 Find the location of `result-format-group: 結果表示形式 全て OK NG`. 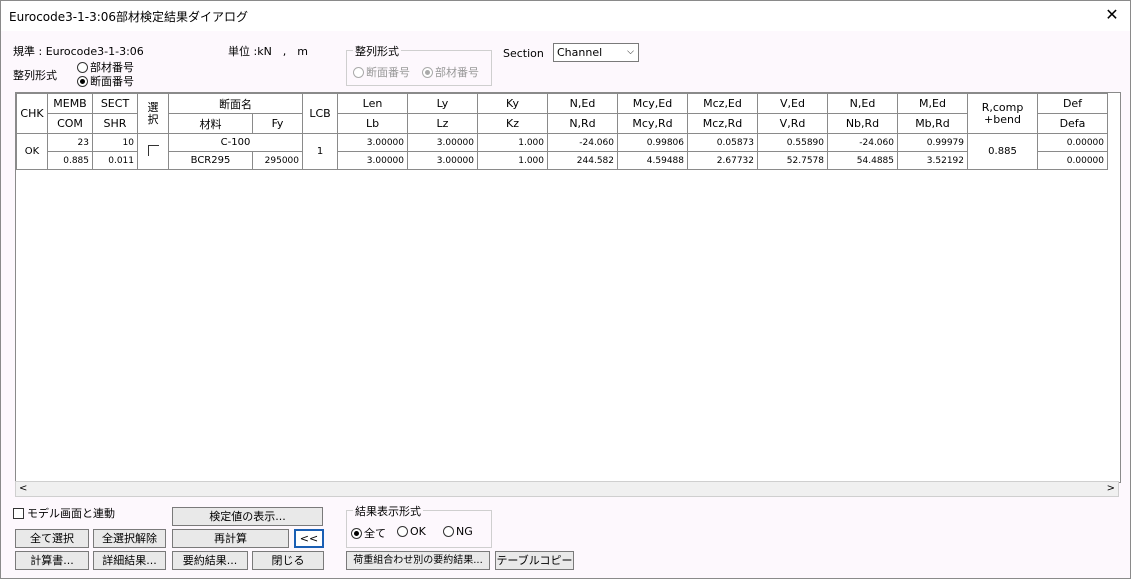

result-format-group: 結果表示形式 全て OK NG is located at coordinates (419, 525).